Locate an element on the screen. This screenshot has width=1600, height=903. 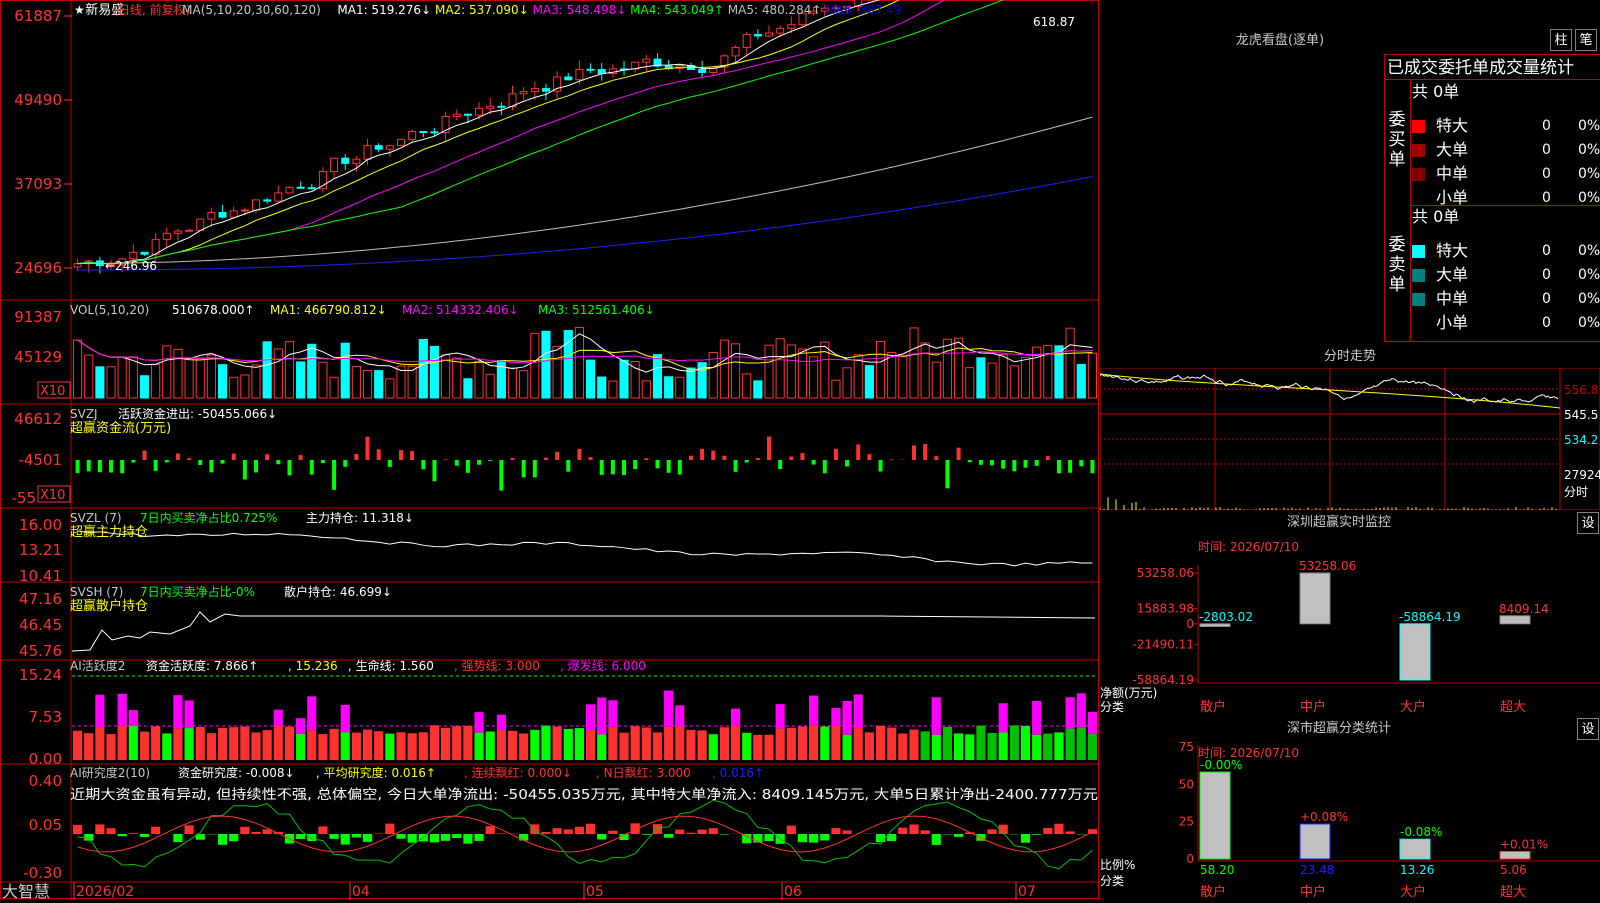
monitor-time: 时间: 2026/07/10 is located at coordinates (1248, 547).